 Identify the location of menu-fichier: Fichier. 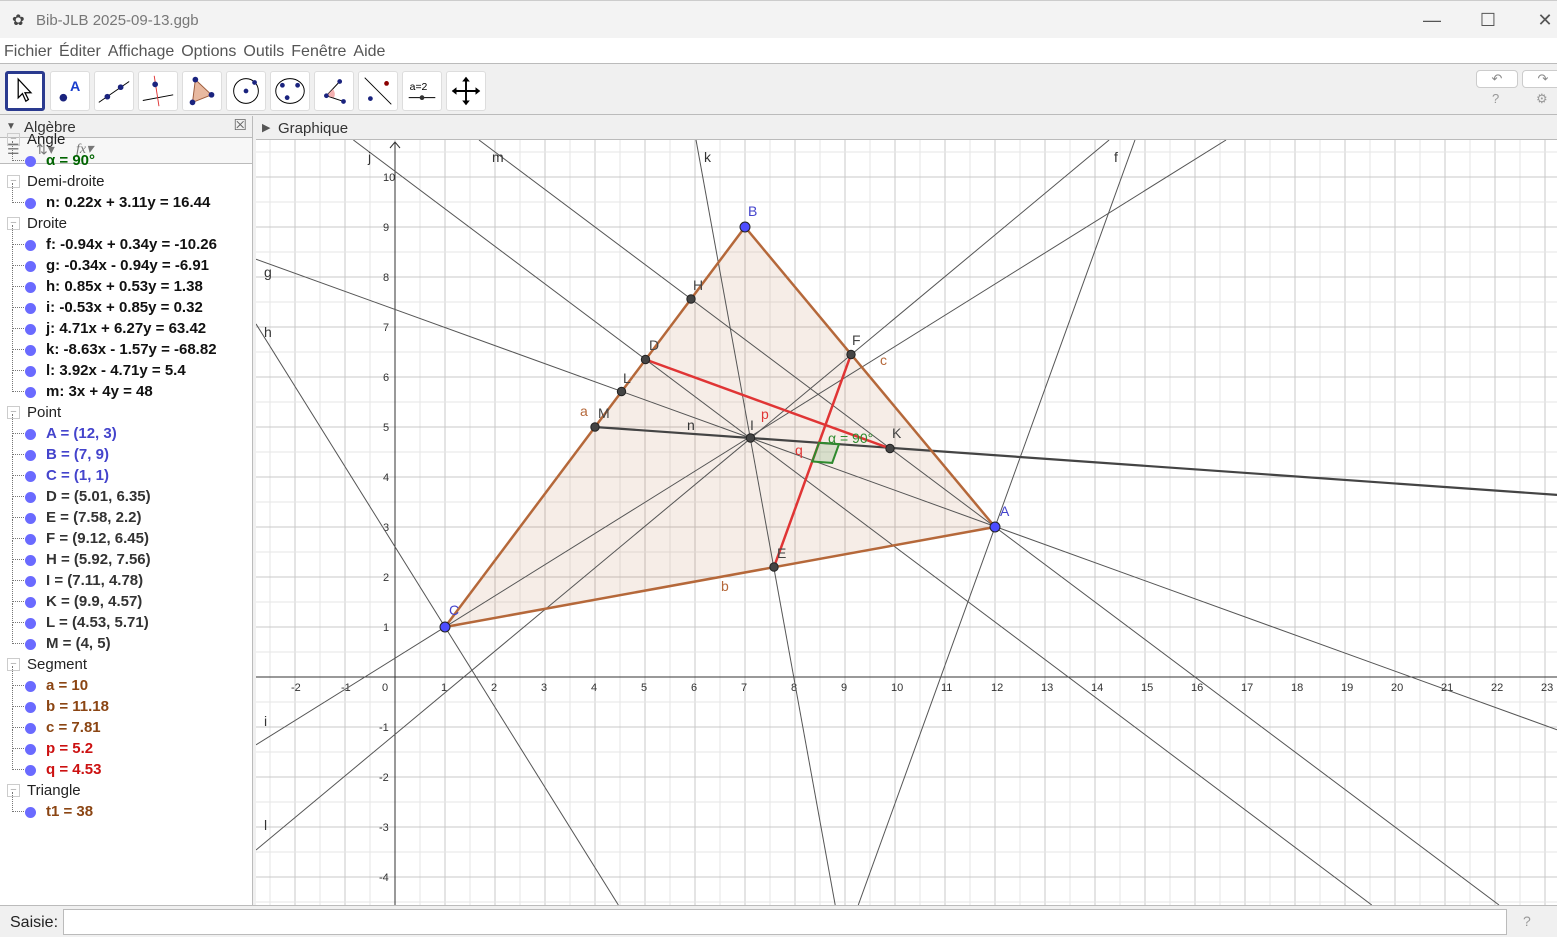
(27, 49).